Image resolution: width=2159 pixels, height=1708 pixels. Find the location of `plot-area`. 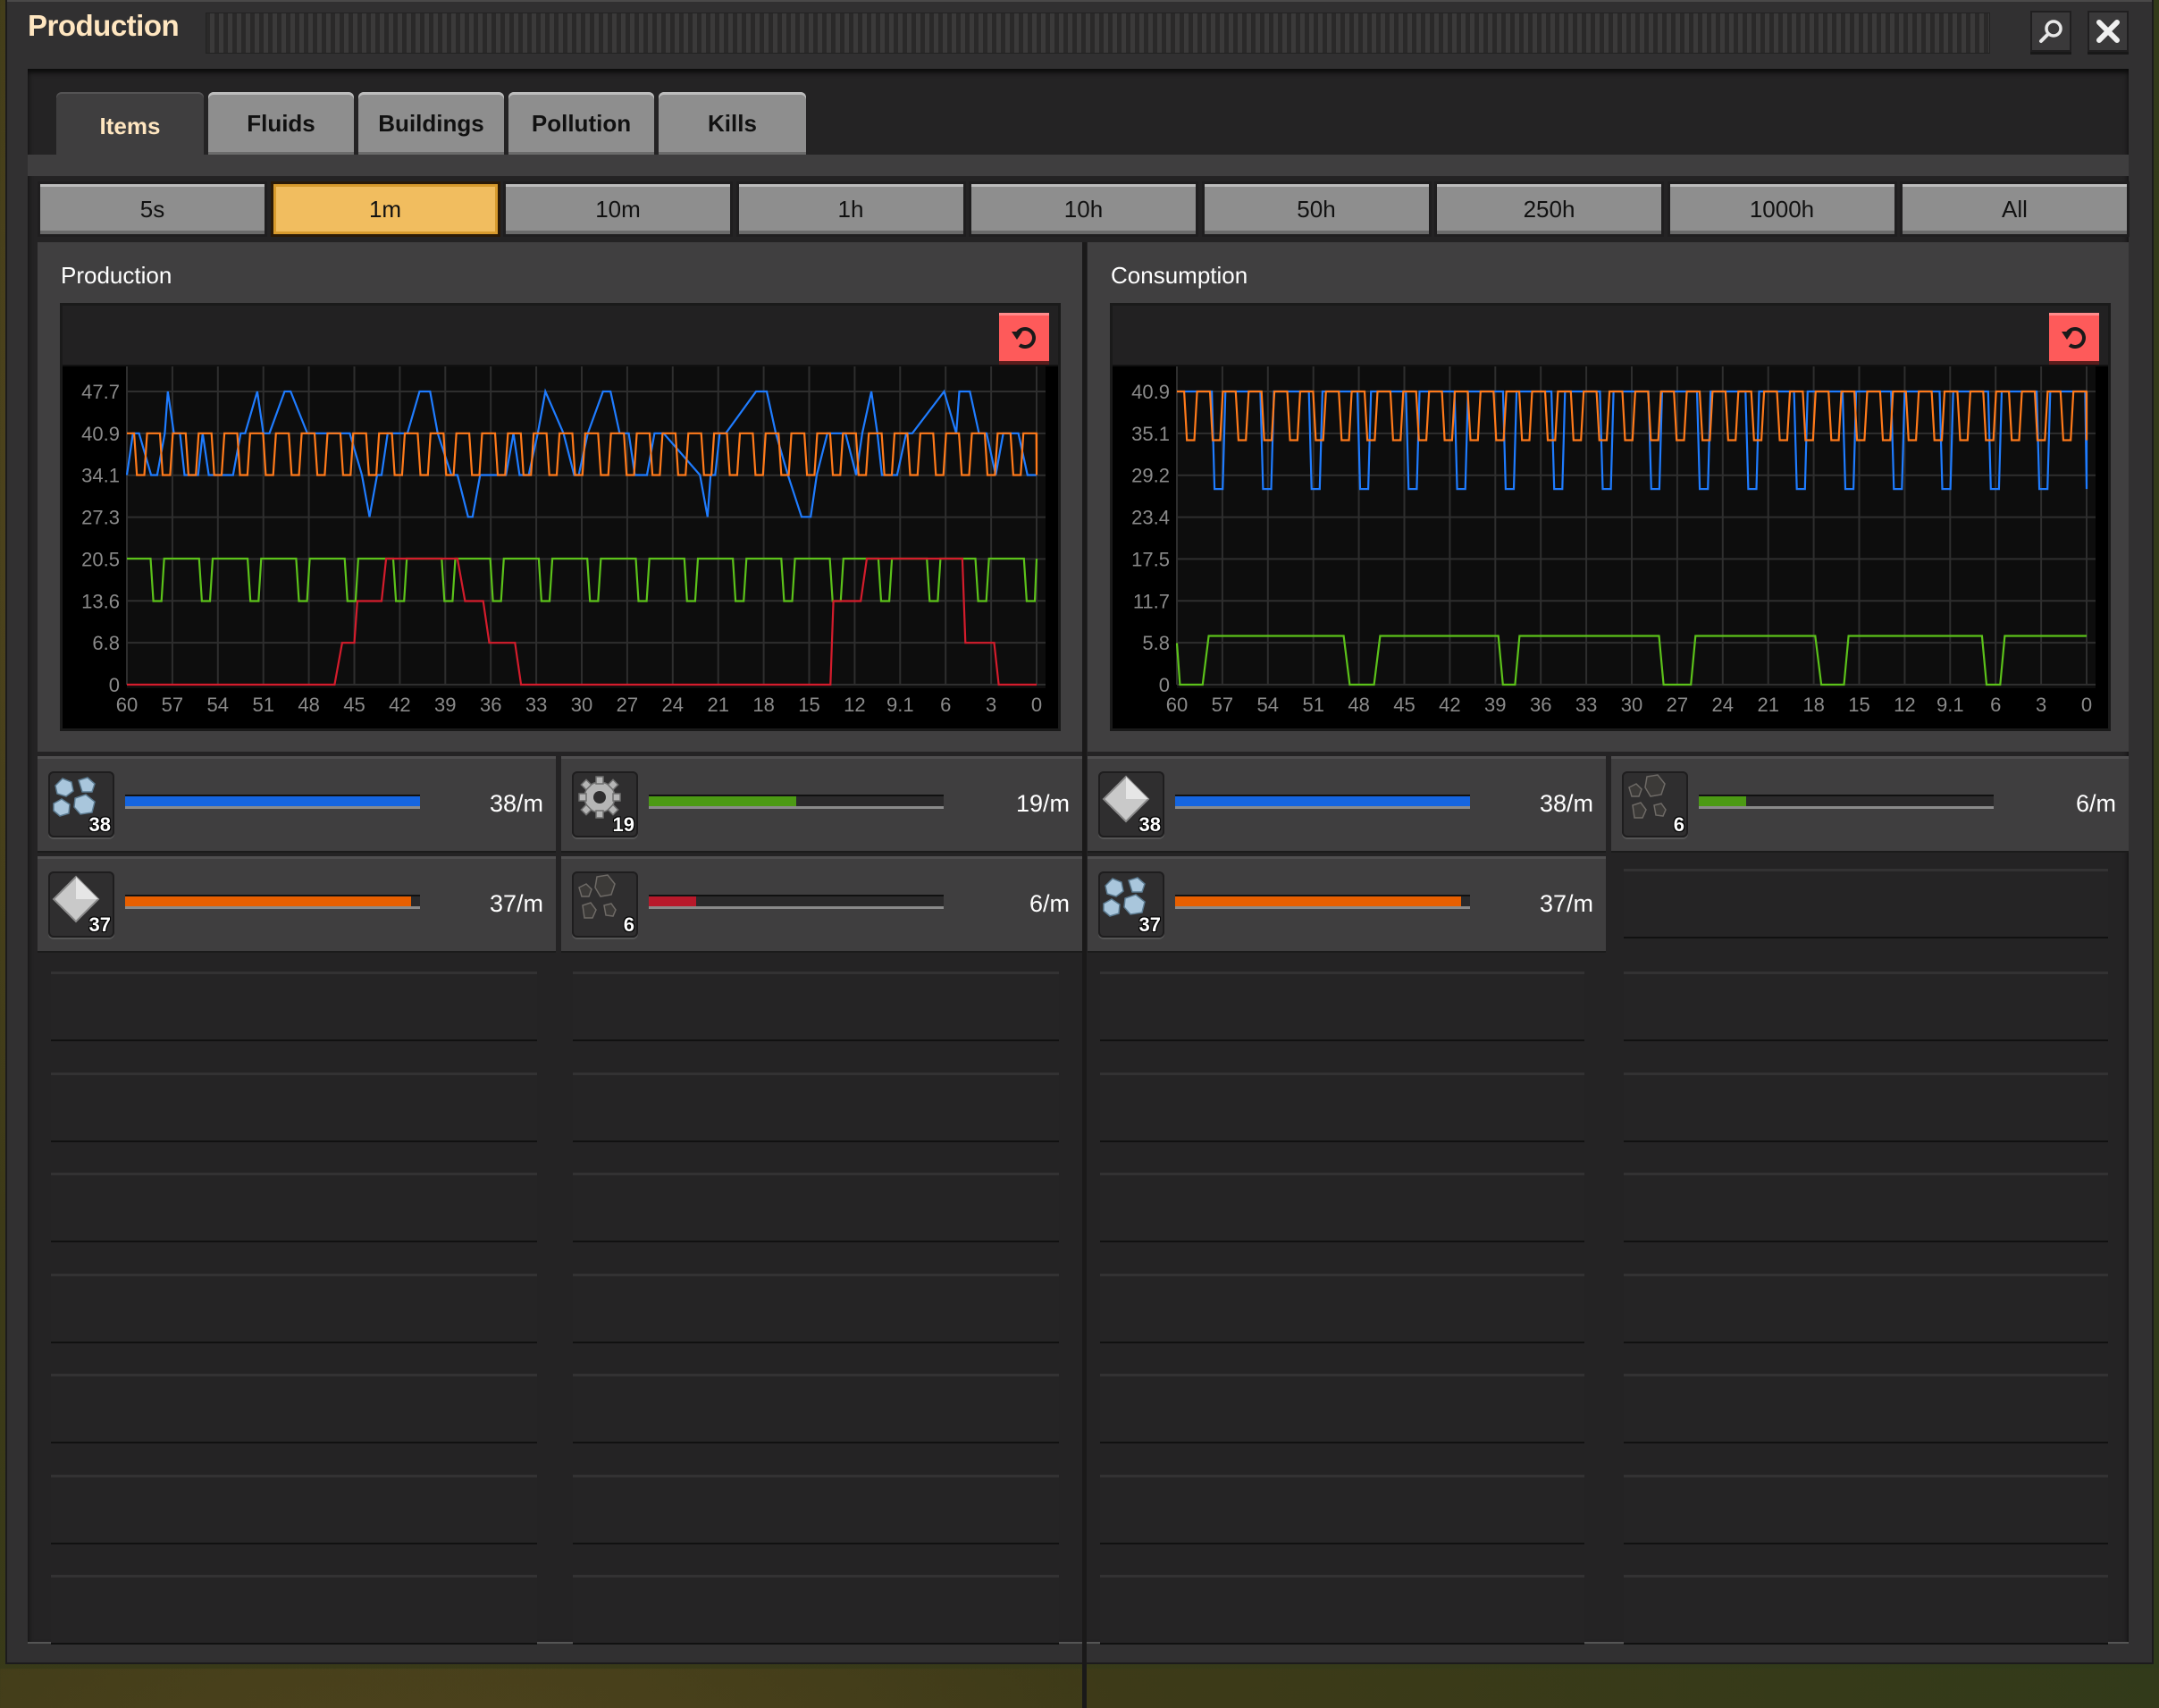

plot-area is located at coordinates (586, 527).